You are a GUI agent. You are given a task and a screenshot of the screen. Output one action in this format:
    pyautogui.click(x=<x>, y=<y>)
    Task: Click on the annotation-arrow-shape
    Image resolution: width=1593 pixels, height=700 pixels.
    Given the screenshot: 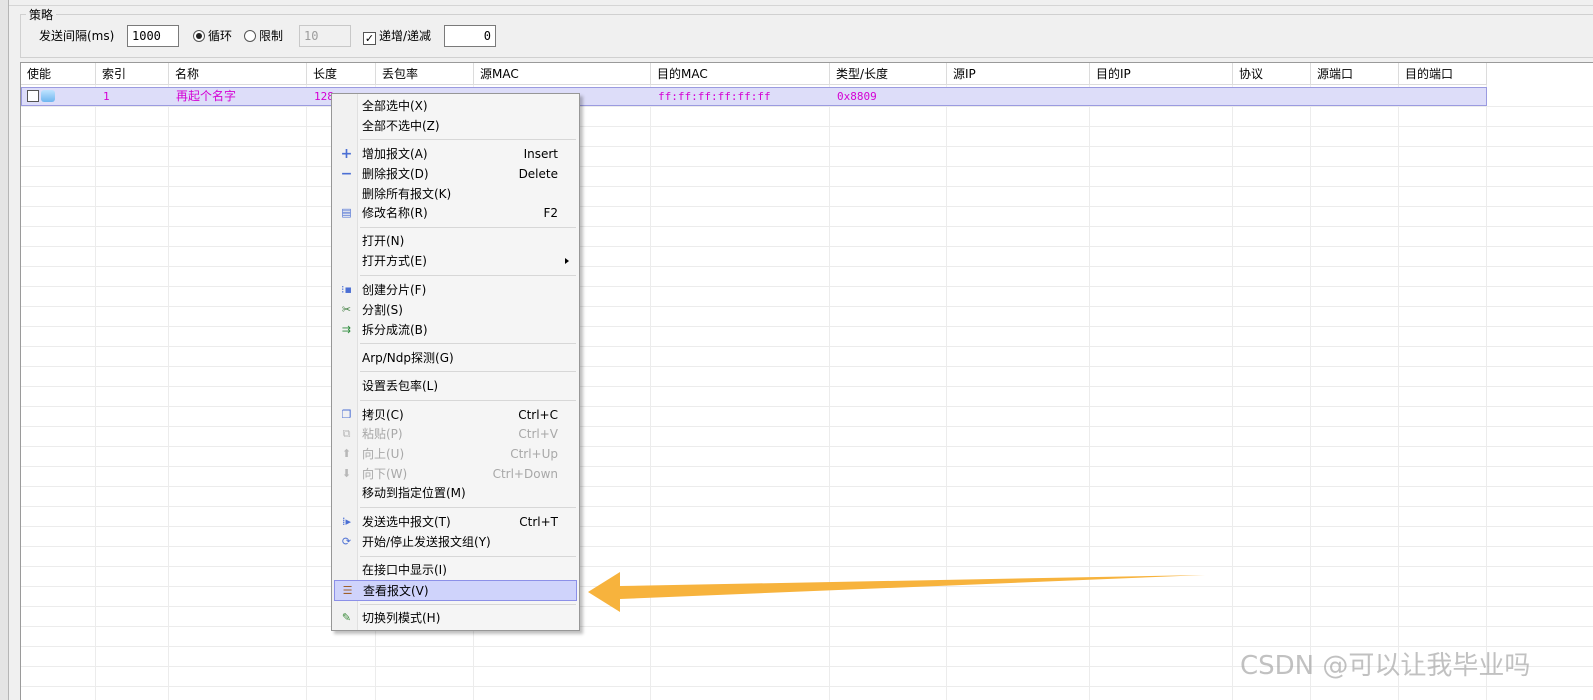 What is the action you would take?
    pyautogui.click(x=896, y=592)
    